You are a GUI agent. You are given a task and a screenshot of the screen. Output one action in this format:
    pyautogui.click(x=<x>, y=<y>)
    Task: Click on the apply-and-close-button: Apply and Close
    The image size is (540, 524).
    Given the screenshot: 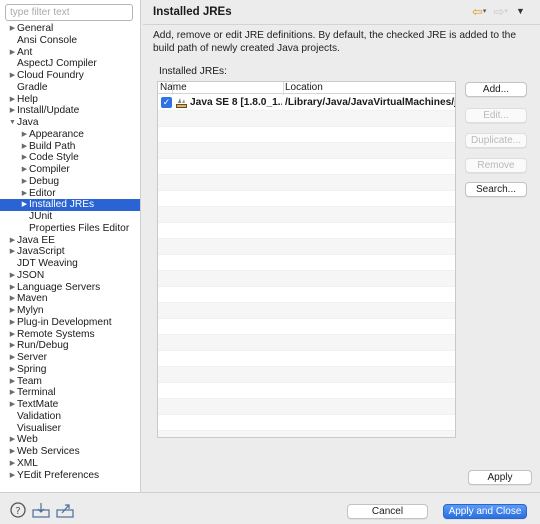 What is the action you would take?
    pyautogui.click(x=485, y=511)
    